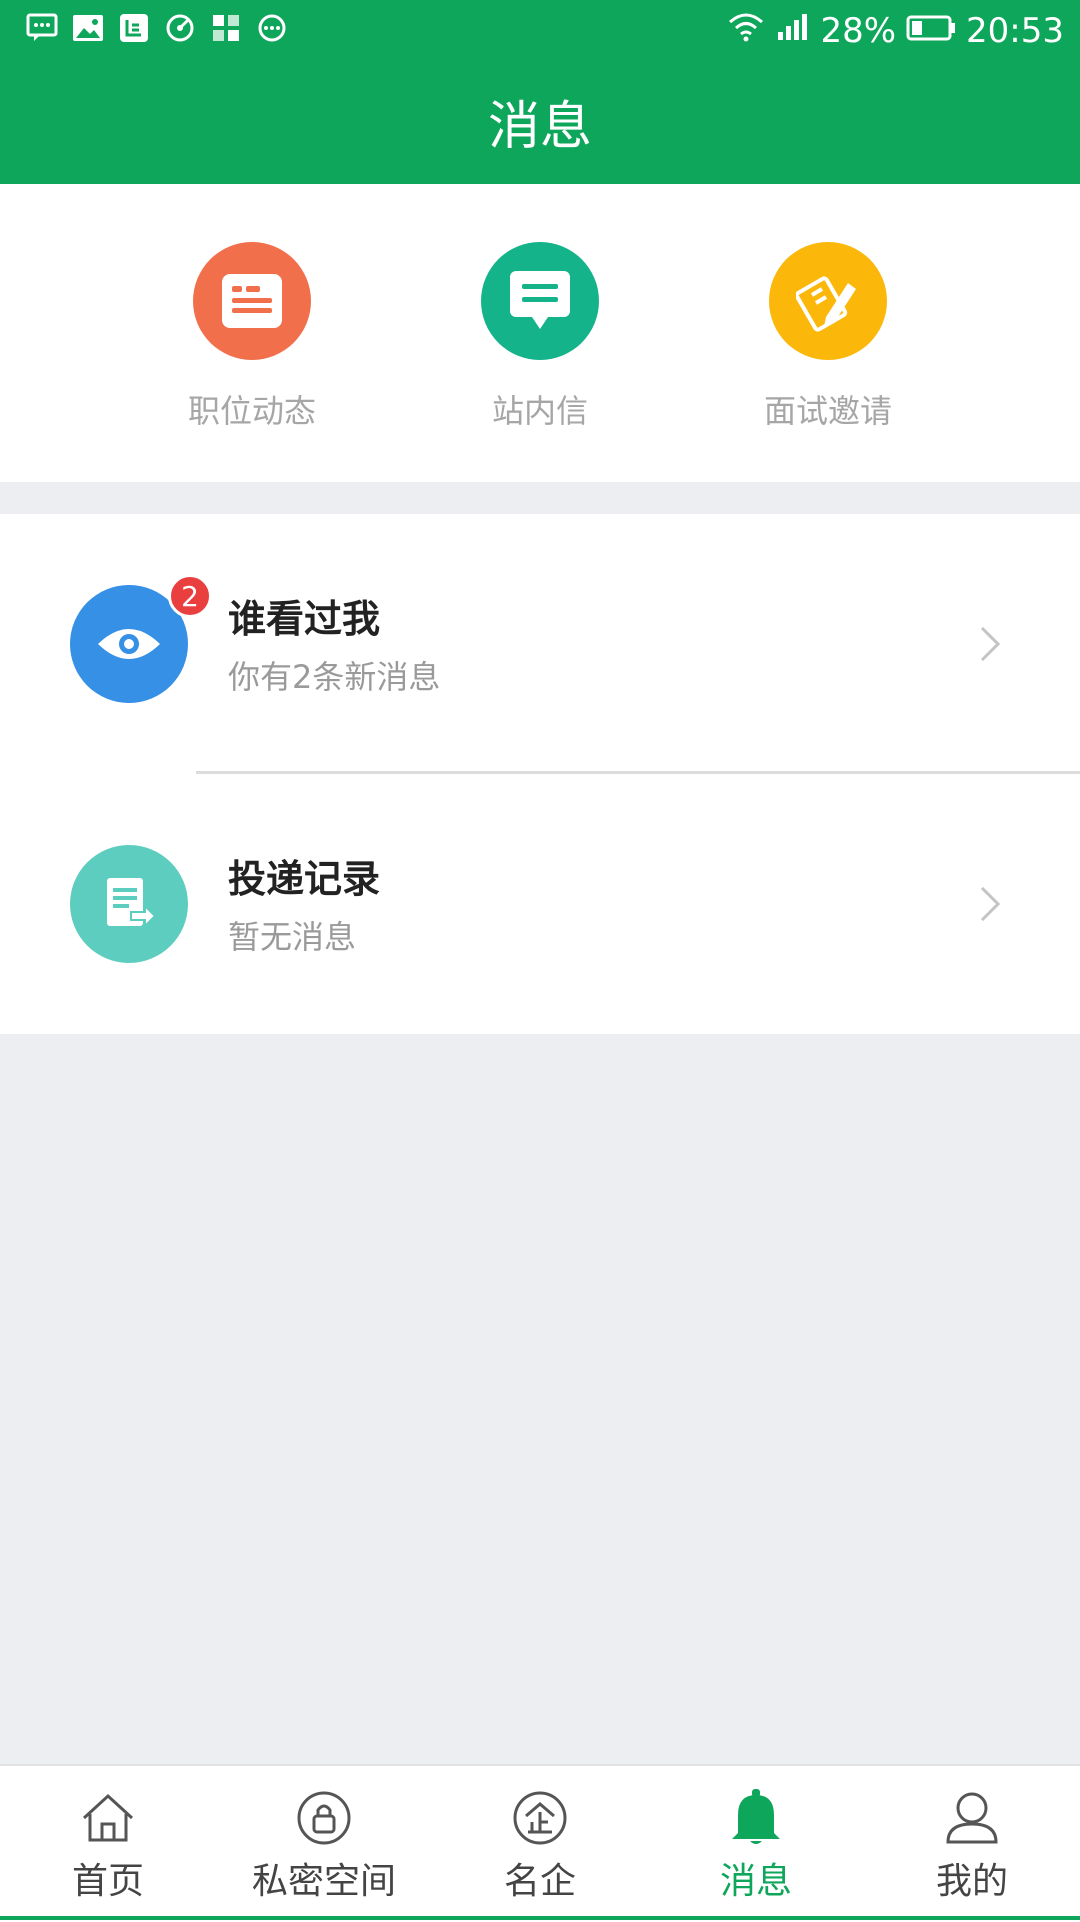  What do you see at coordinates (972, 1818) in the screenshot?
I see `person-icon` at bounding box center [972, 1818].